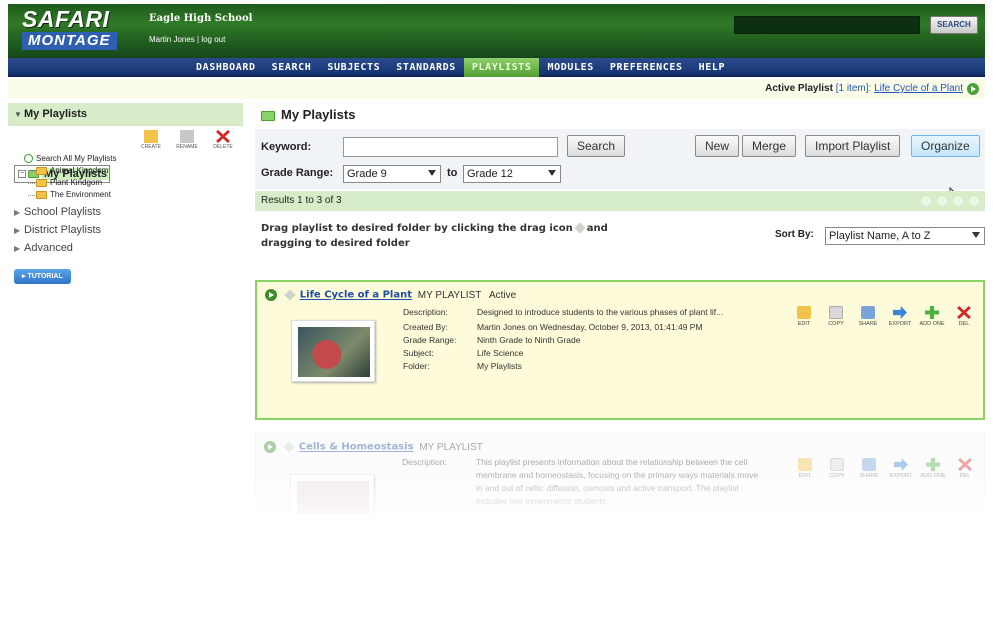 The height and width of the screenshot is (639, 993). Describe the element at coordinates (502, 295) in the screenshot. I see `playlist-status: Active` at that location.